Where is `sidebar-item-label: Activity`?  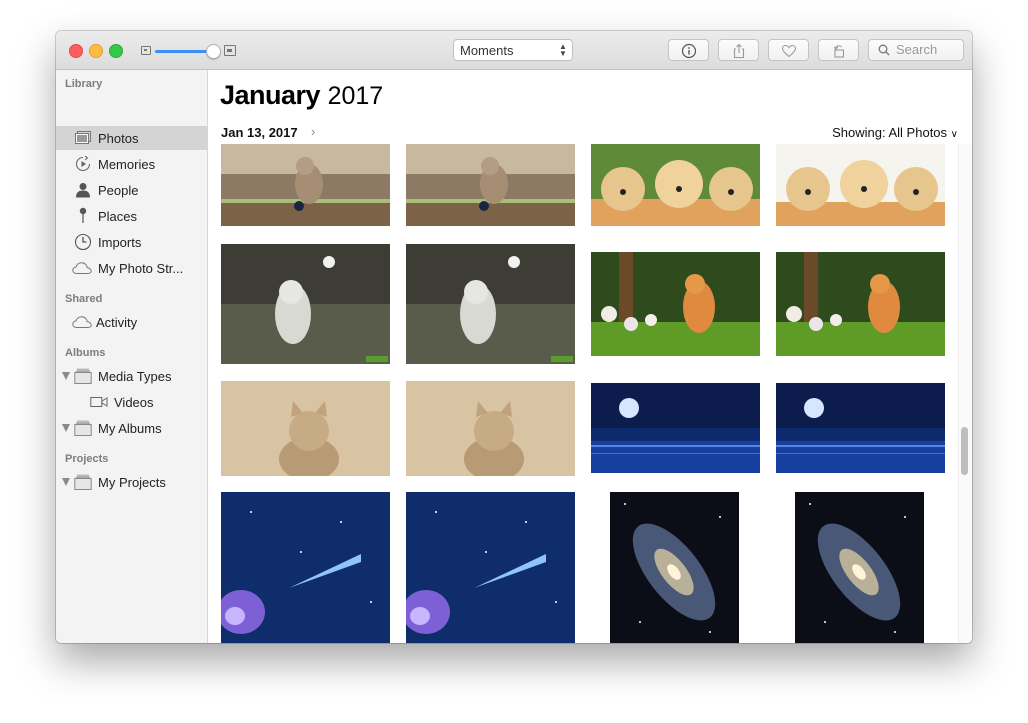 sidebar-item-label: Activity is located at coordinates (117, 322).